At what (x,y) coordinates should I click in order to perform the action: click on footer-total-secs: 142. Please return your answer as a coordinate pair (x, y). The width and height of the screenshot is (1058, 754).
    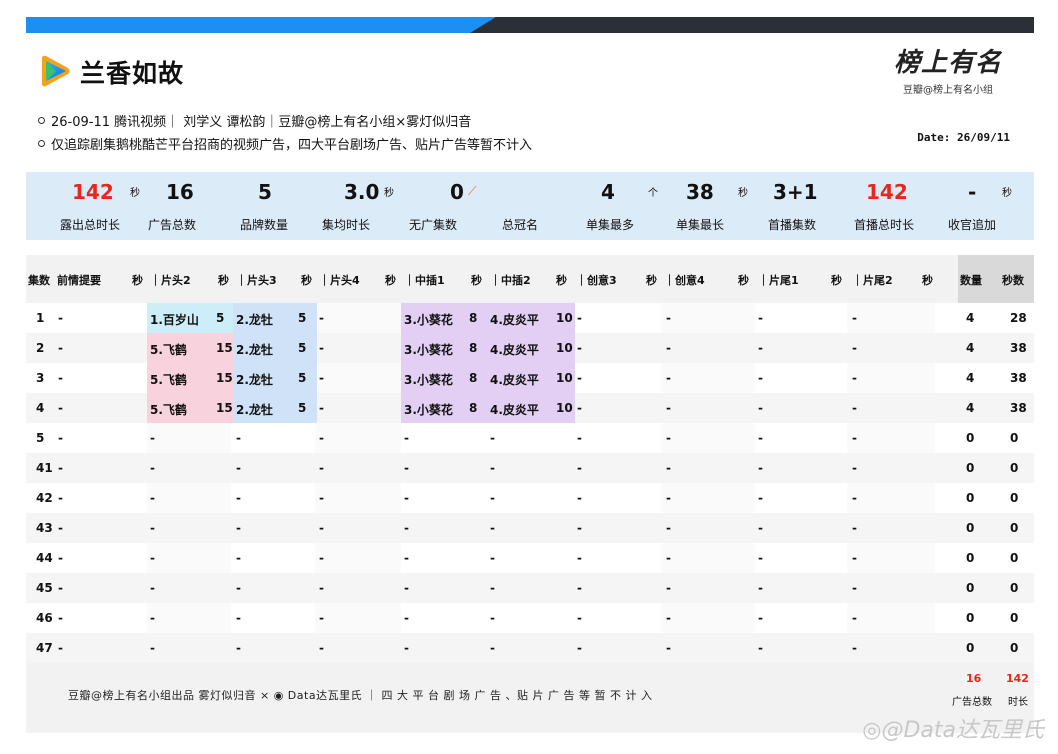
    Looking at the image, I should click on (1017, 678).